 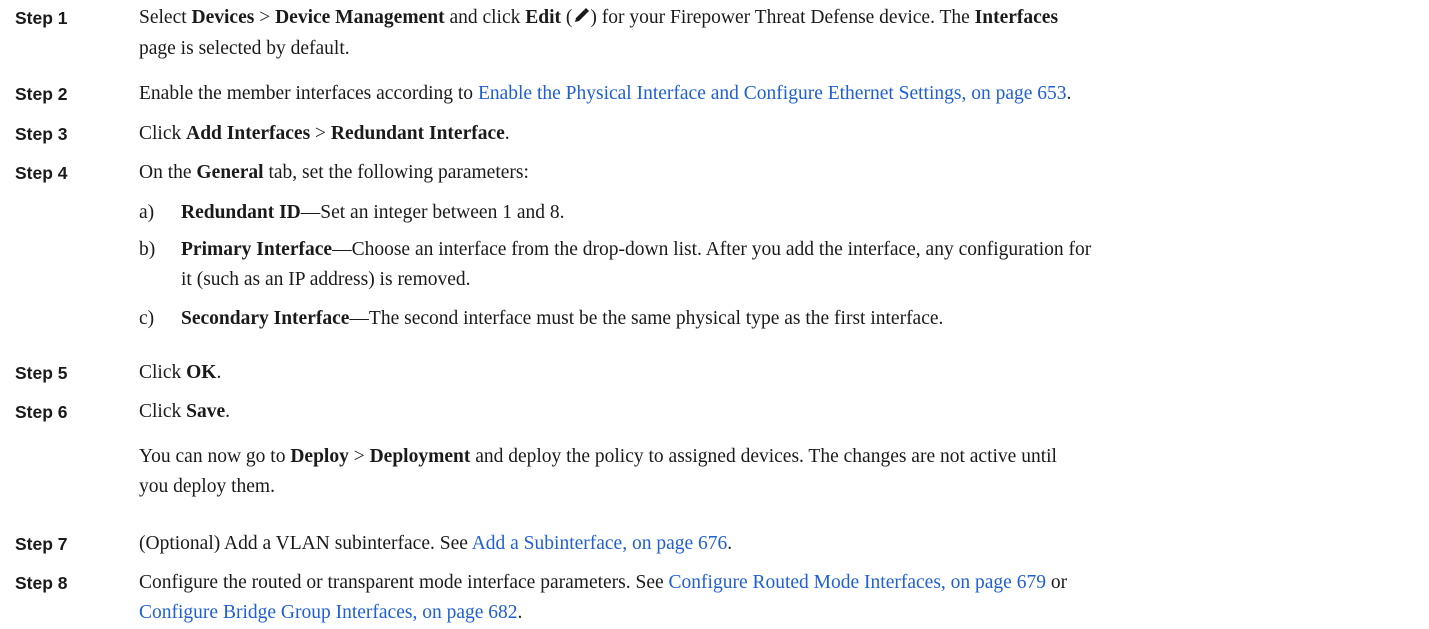 What do you see at coordinates (41, 373) in the screenshot?
I see `step-5-label: Step 5` at bounding box center [41, 373].